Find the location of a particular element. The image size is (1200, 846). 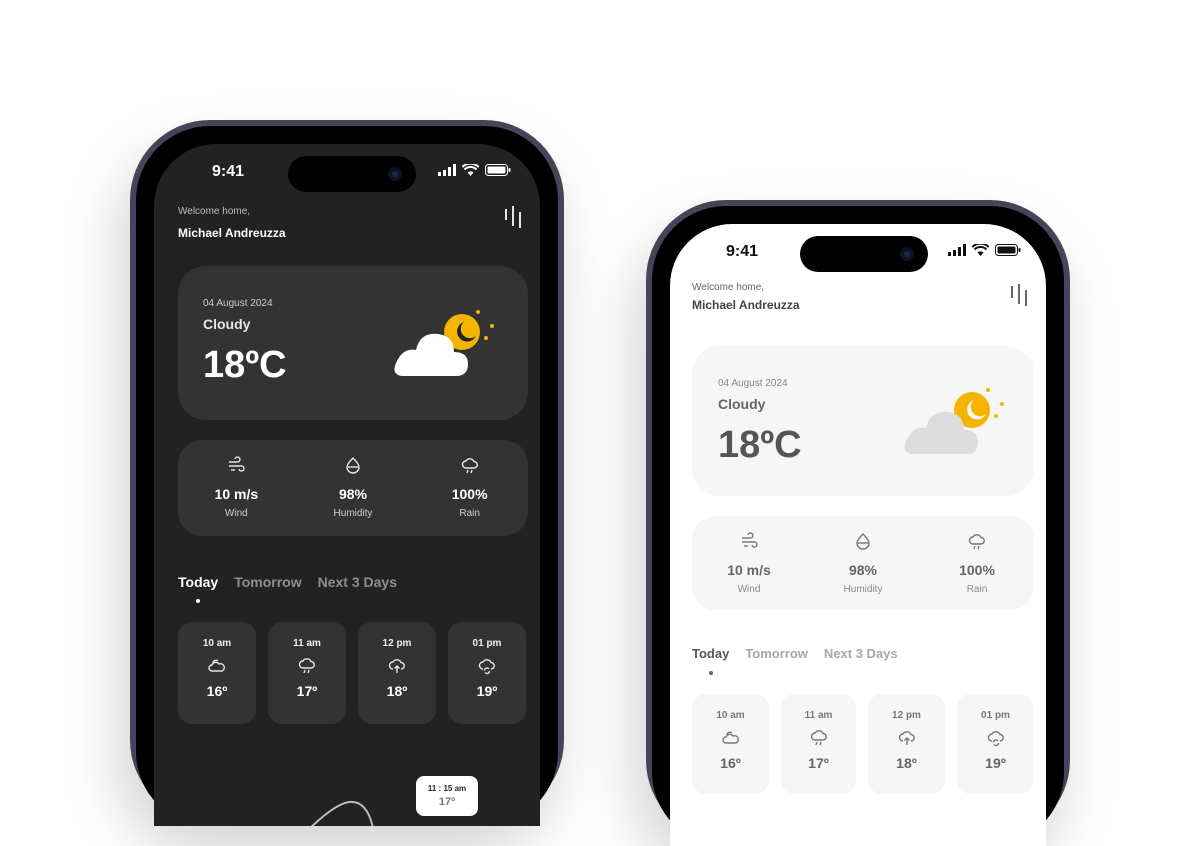

current-condition: Cloudy is located at coordinates (227, 324).